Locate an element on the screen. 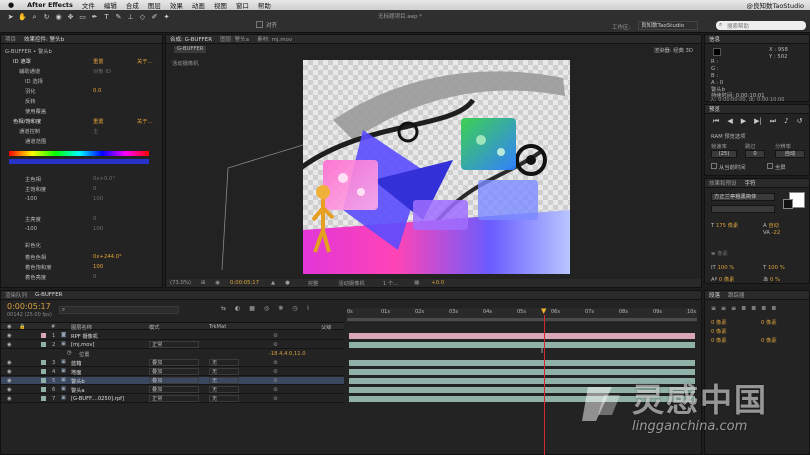  effects-presets-tab: 效果和预设 is located at coordinates (723, 183).